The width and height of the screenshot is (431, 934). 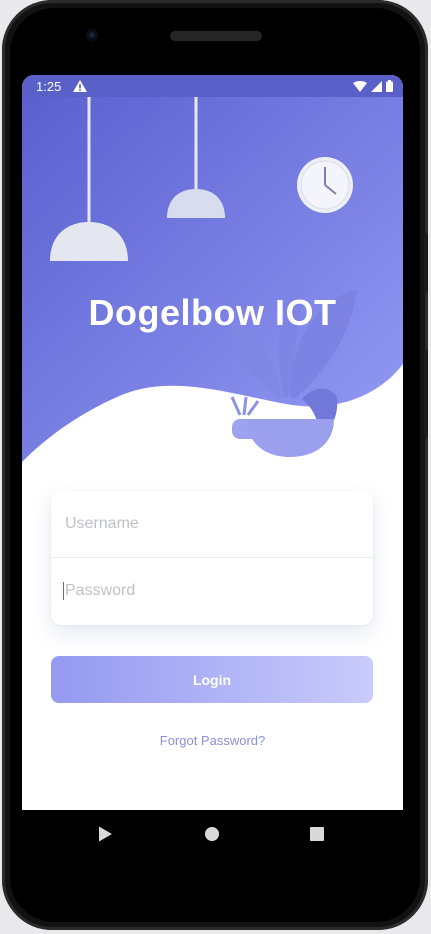 I want to click on earpiece-speaker, so click(x=216, y=36).